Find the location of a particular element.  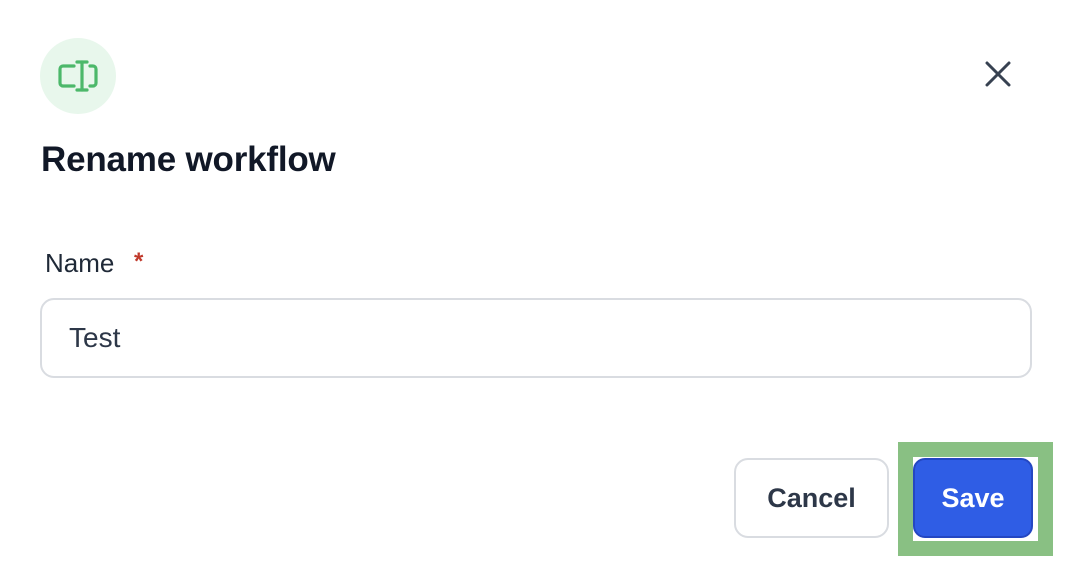

rename-field-icon is located at coordinates (78, 76).